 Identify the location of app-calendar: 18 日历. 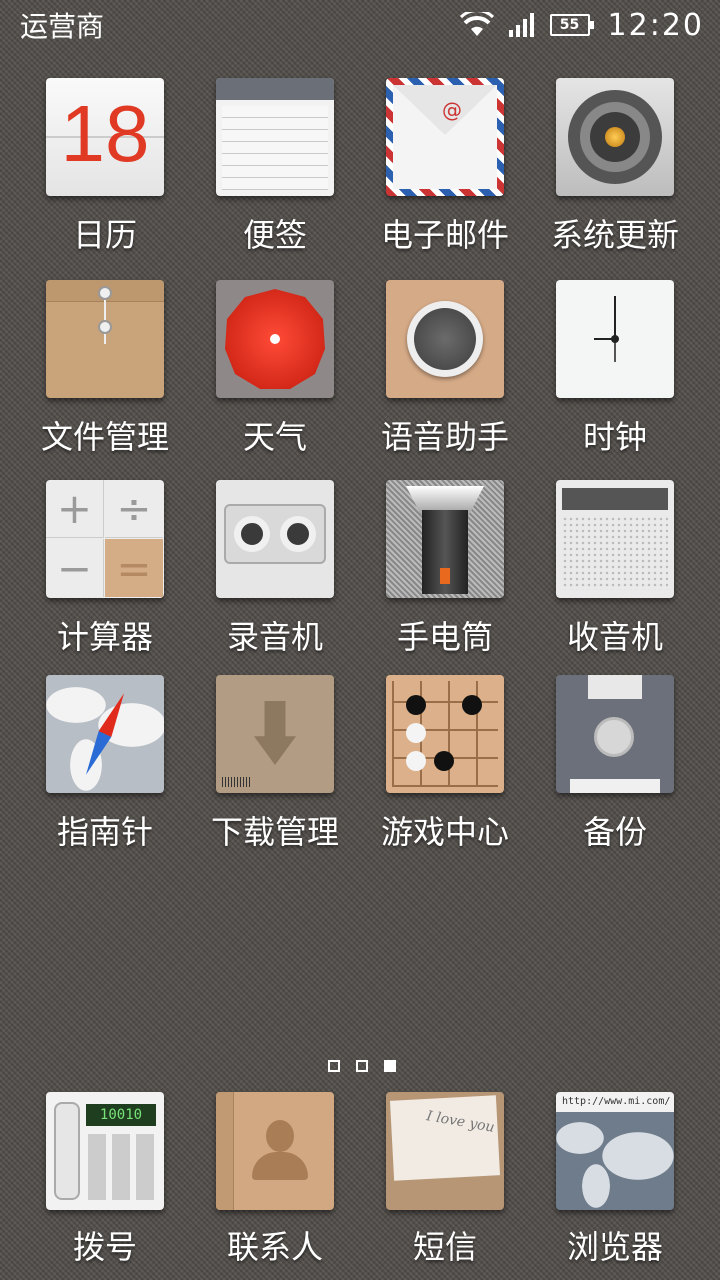
(105, 171).